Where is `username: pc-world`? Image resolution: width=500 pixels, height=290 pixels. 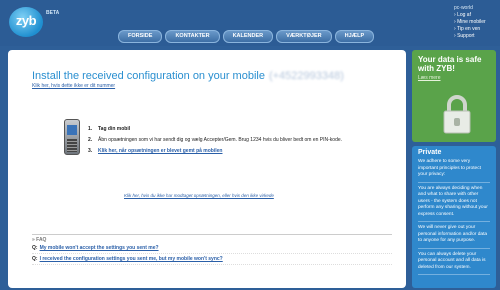
username: pc-world is located at coordinates (463, 8).